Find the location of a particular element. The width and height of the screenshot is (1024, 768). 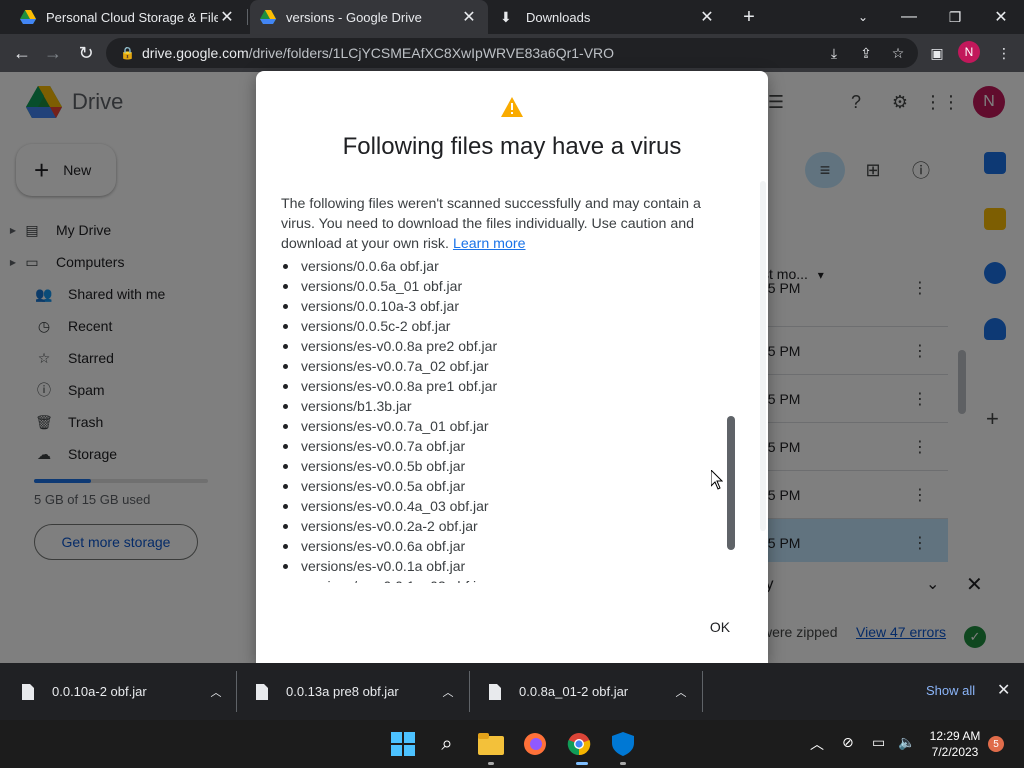

flagged-file-item: versions/es-v0.0.6a obf.jar is located at coordinates (388, 546).